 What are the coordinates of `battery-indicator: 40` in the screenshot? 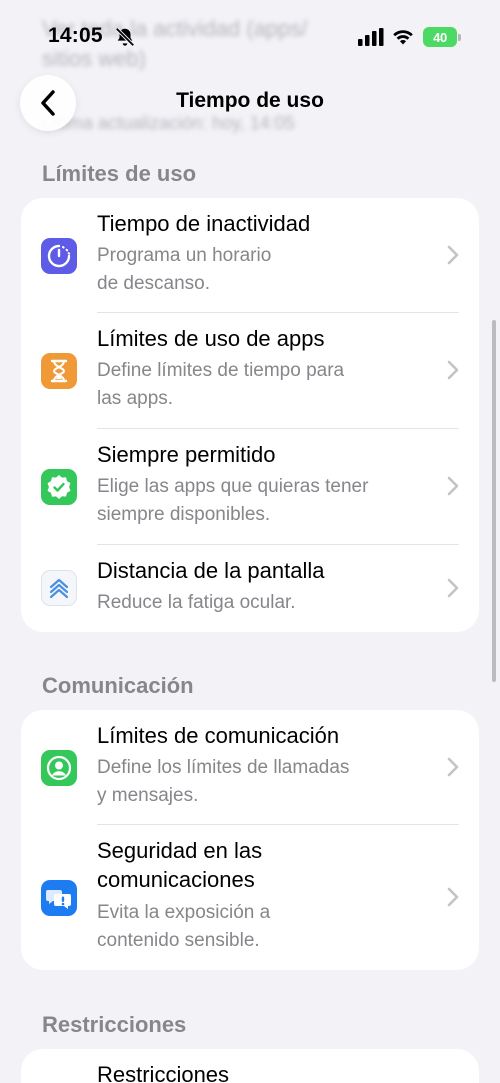 It's located at (442, 37).